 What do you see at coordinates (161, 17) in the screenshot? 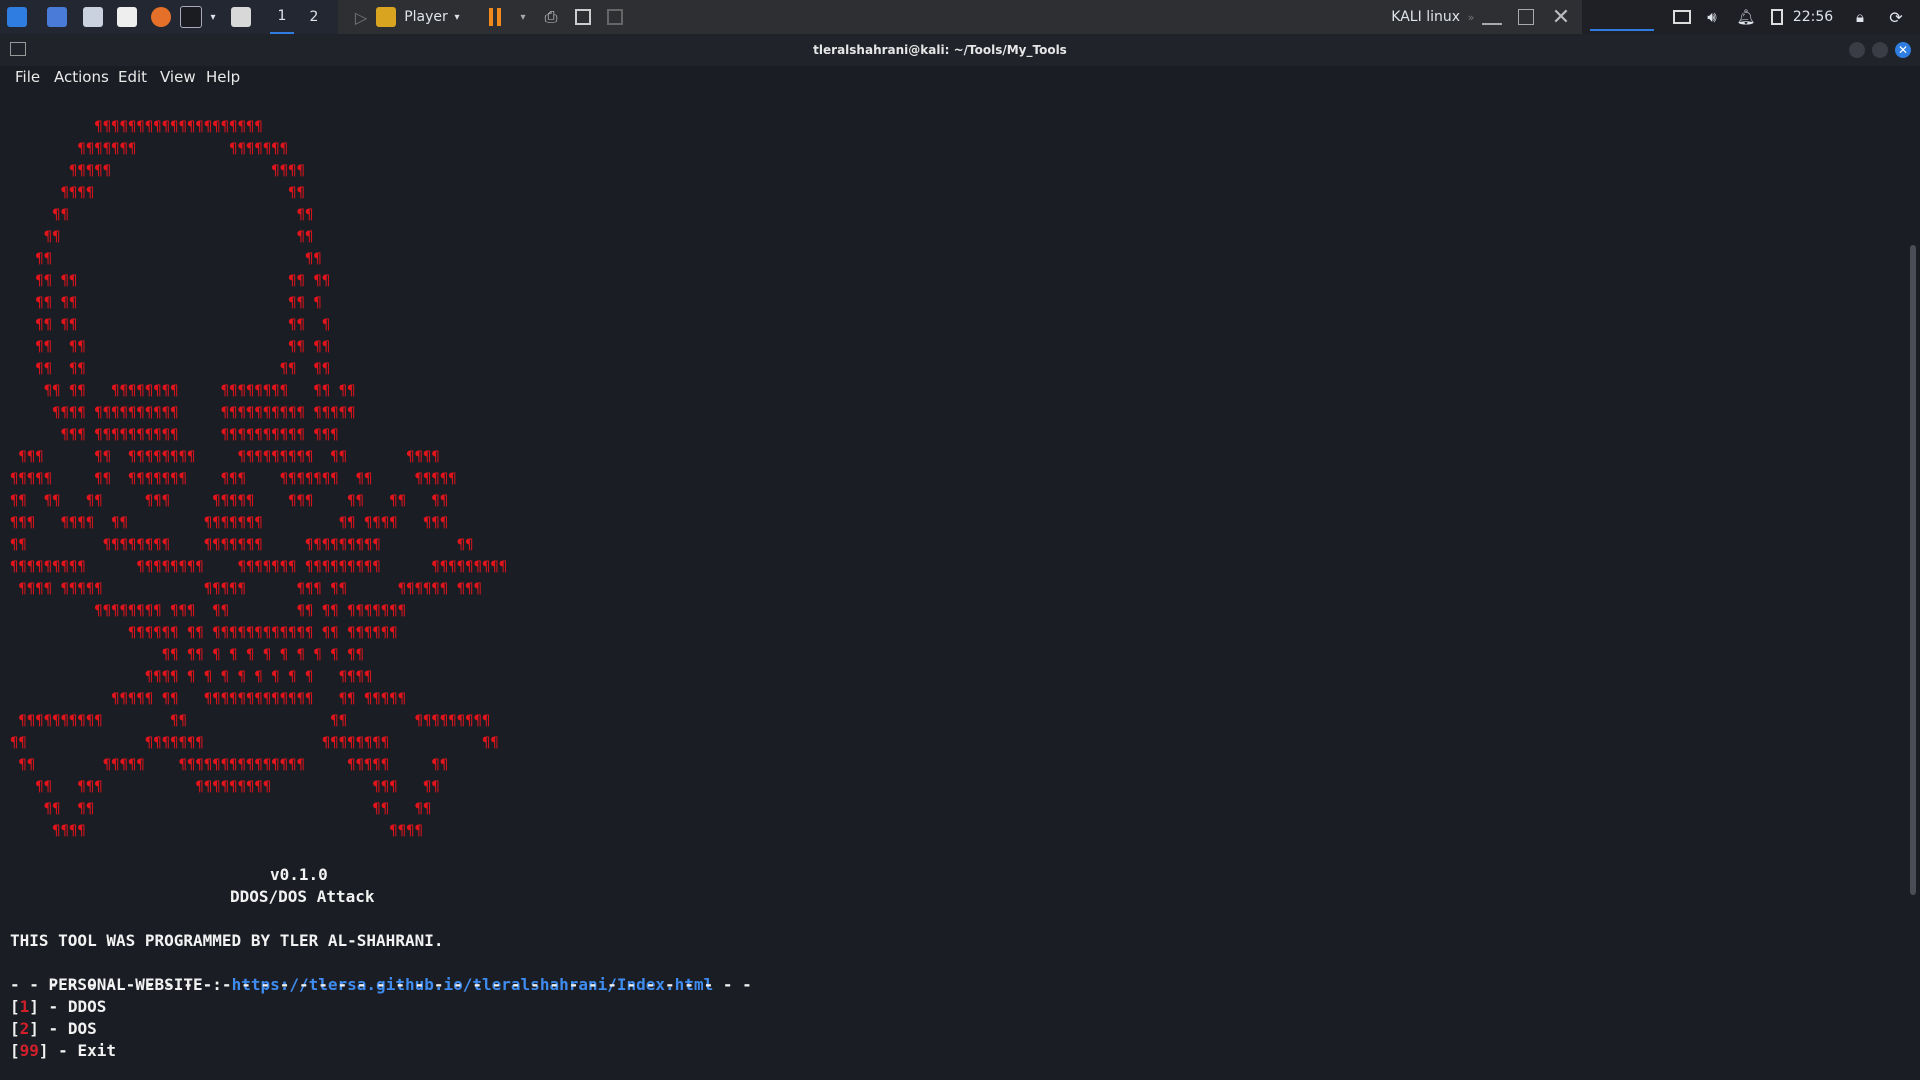
I see `firefox-icon` at bounding box center [161, 17].